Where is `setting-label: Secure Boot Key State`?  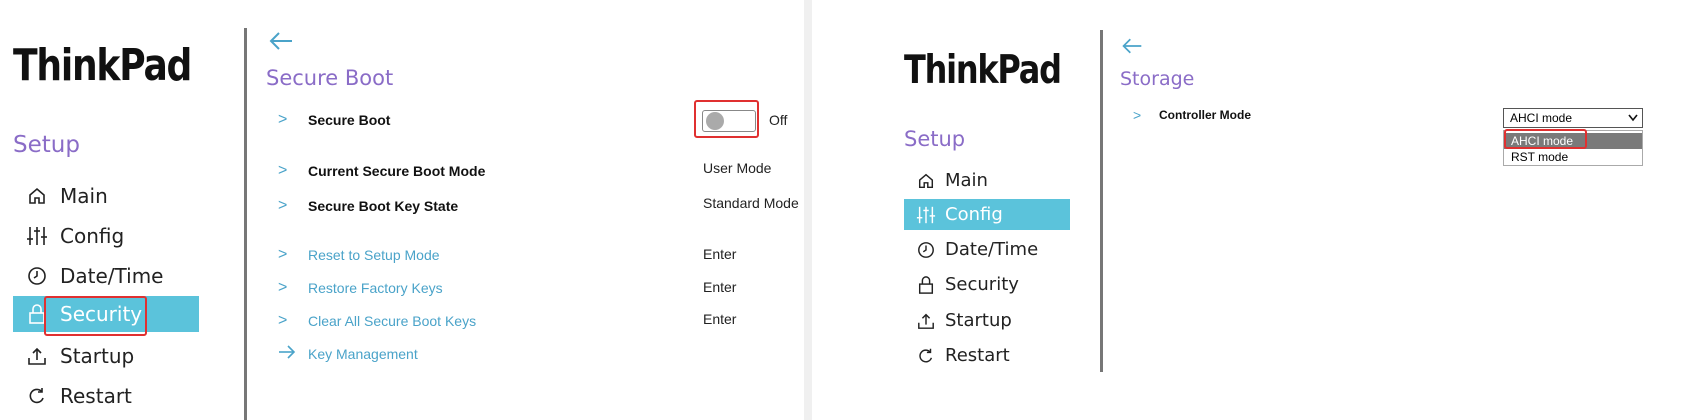 setting-label: Secure Boot Key State is located at coordinates (383, 206).